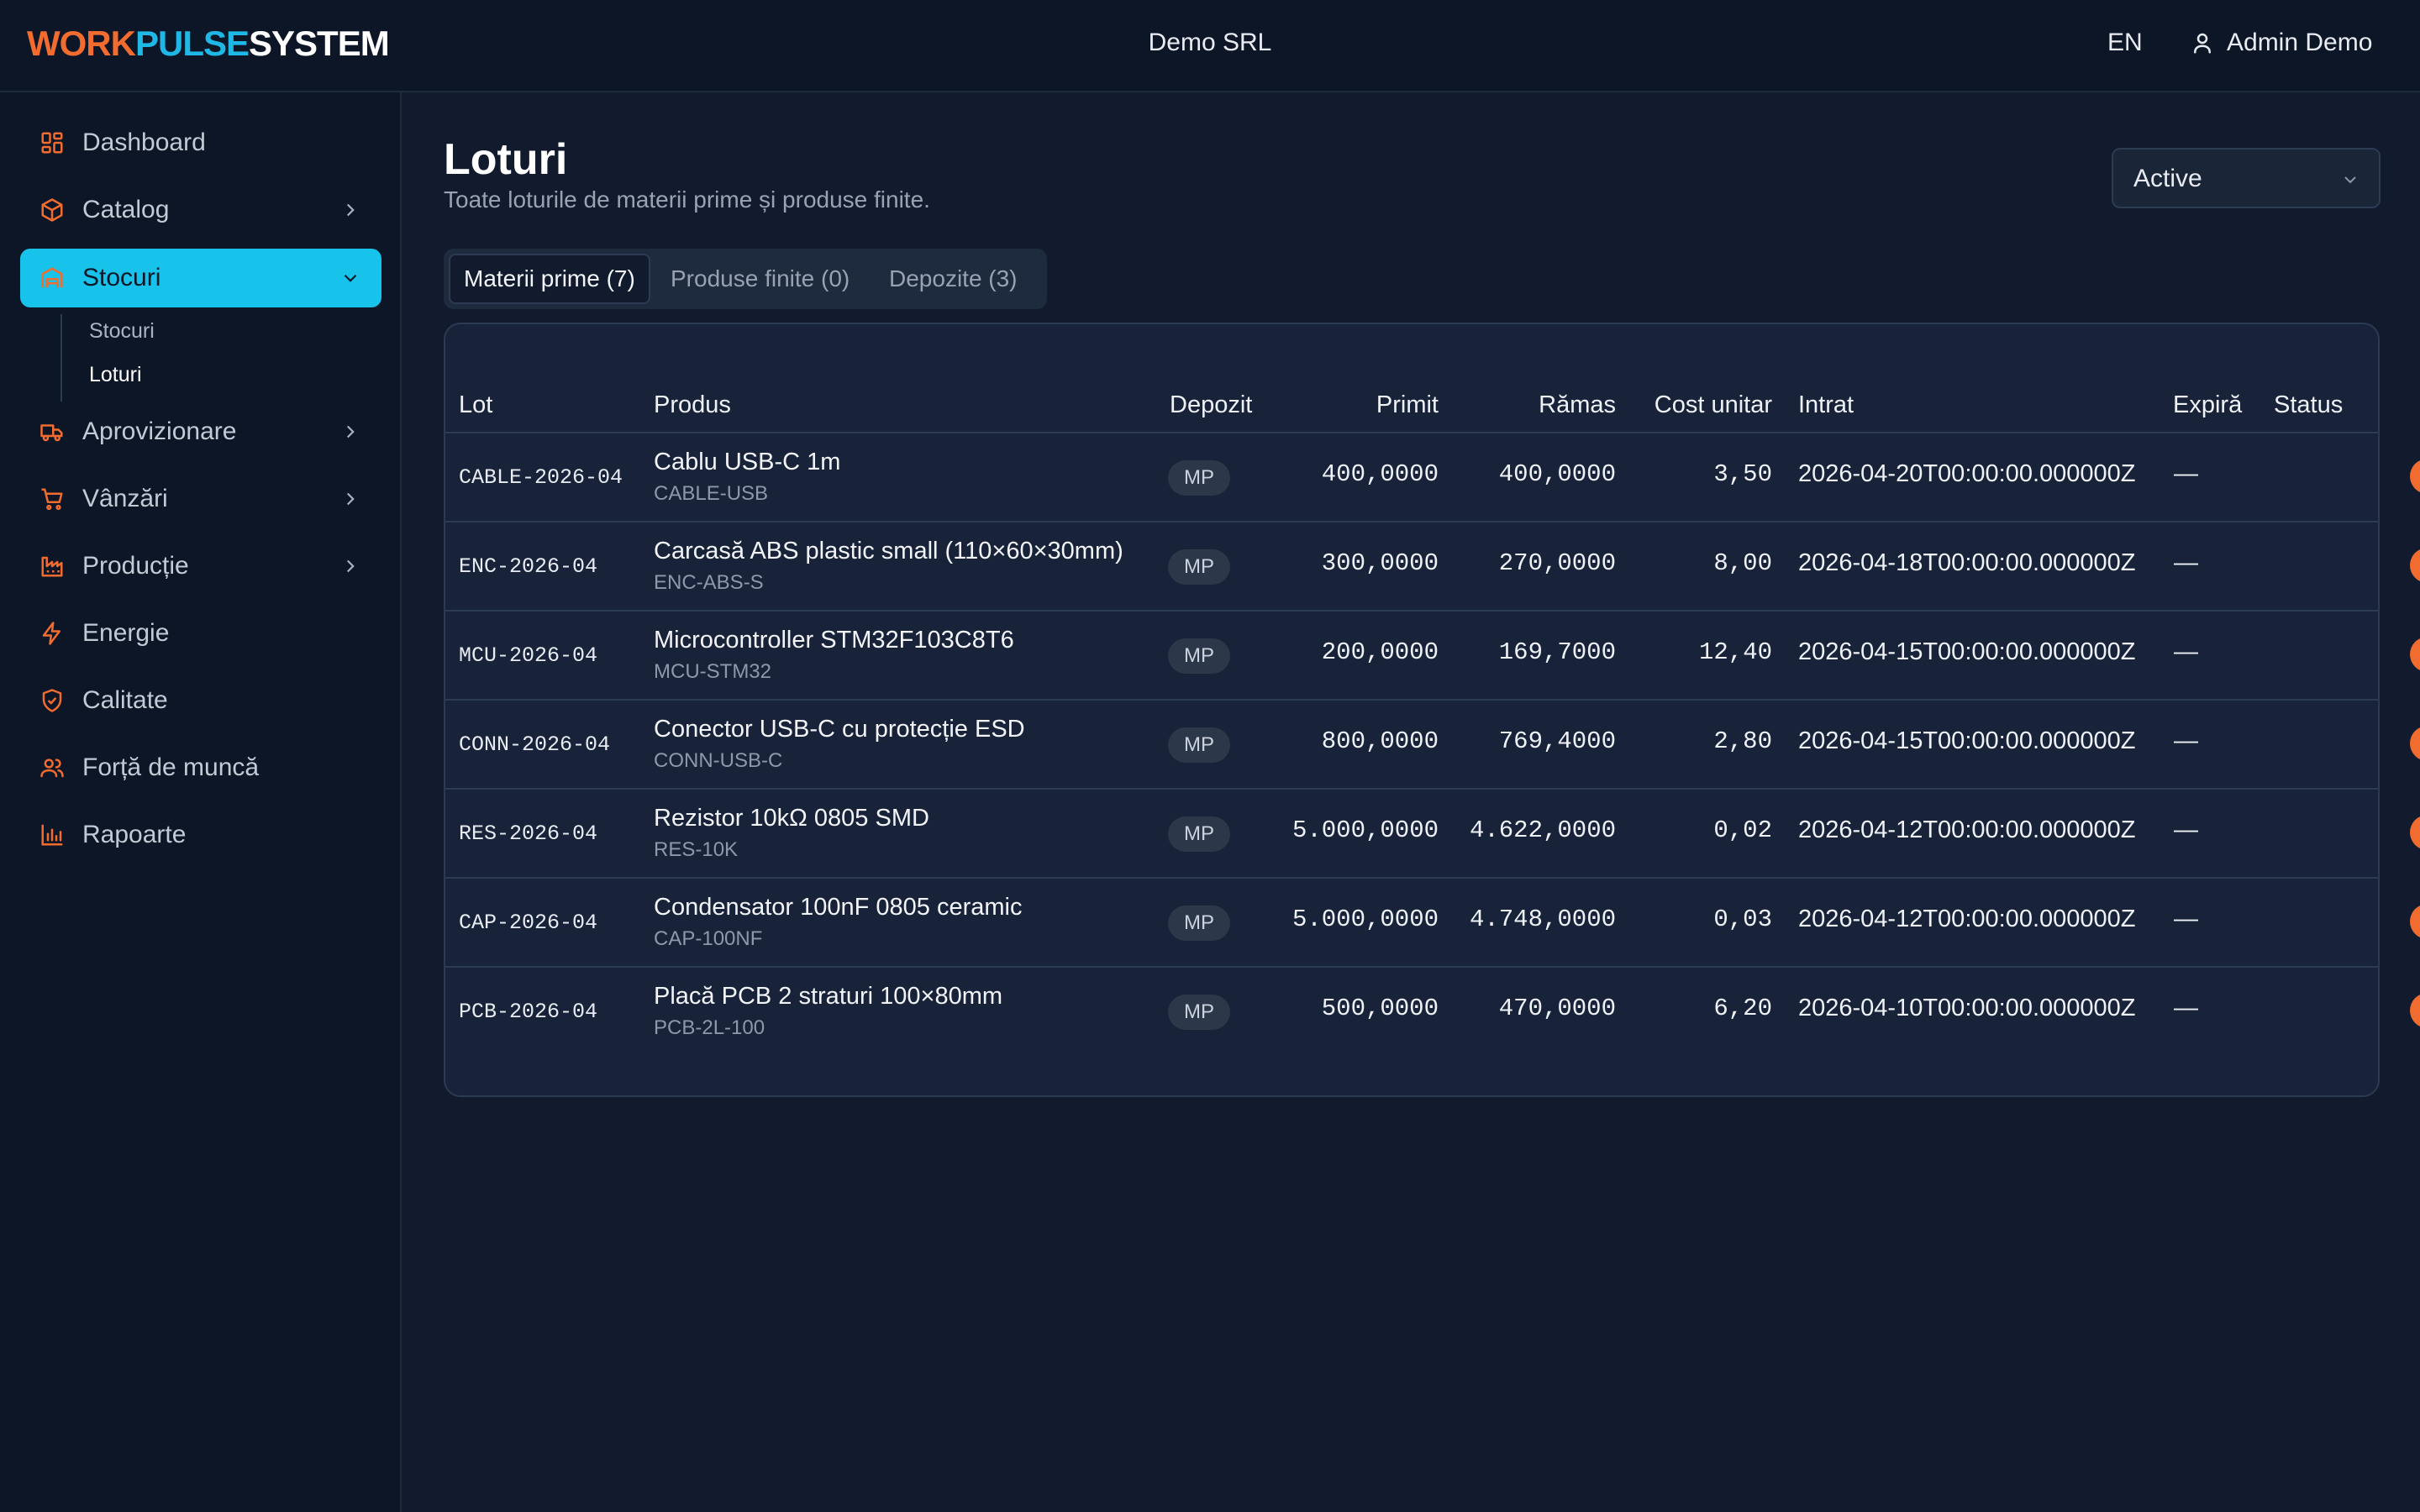 The height and width of the screenshot is (1512, 2420). What do you see at coordinates (52, 278) in the screenshot?
I see `warehouse-icon` at bounding box center [52, 278].